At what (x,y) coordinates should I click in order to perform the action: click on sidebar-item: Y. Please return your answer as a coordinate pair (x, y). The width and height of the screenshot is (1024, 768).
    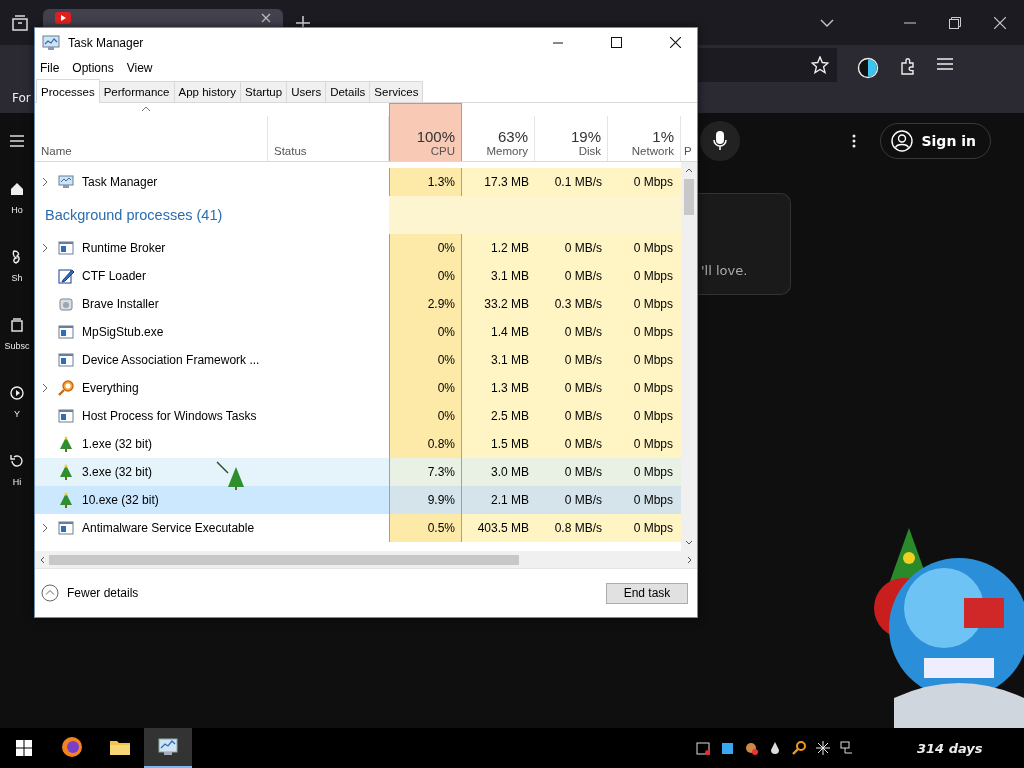
    Looking at the image, I should click on (17, 414).